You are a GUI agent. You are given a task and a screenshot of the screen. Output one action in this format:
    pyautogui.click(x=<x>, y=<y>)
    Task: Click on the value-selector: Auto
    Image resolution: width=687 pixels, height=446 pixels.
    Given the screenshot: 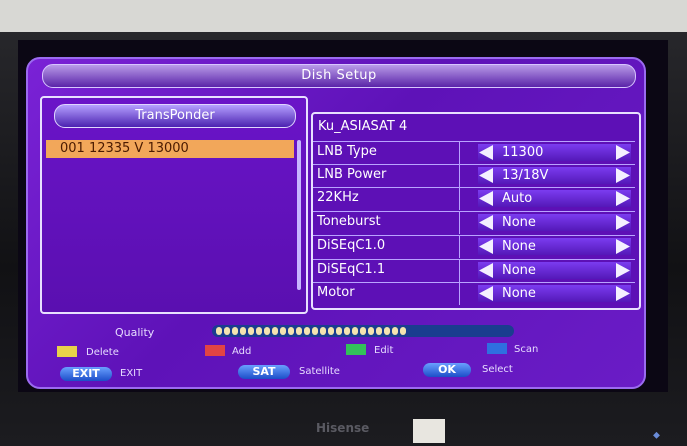 What is the action you would take?
    pyautogui.click(x=554, y=198)
    